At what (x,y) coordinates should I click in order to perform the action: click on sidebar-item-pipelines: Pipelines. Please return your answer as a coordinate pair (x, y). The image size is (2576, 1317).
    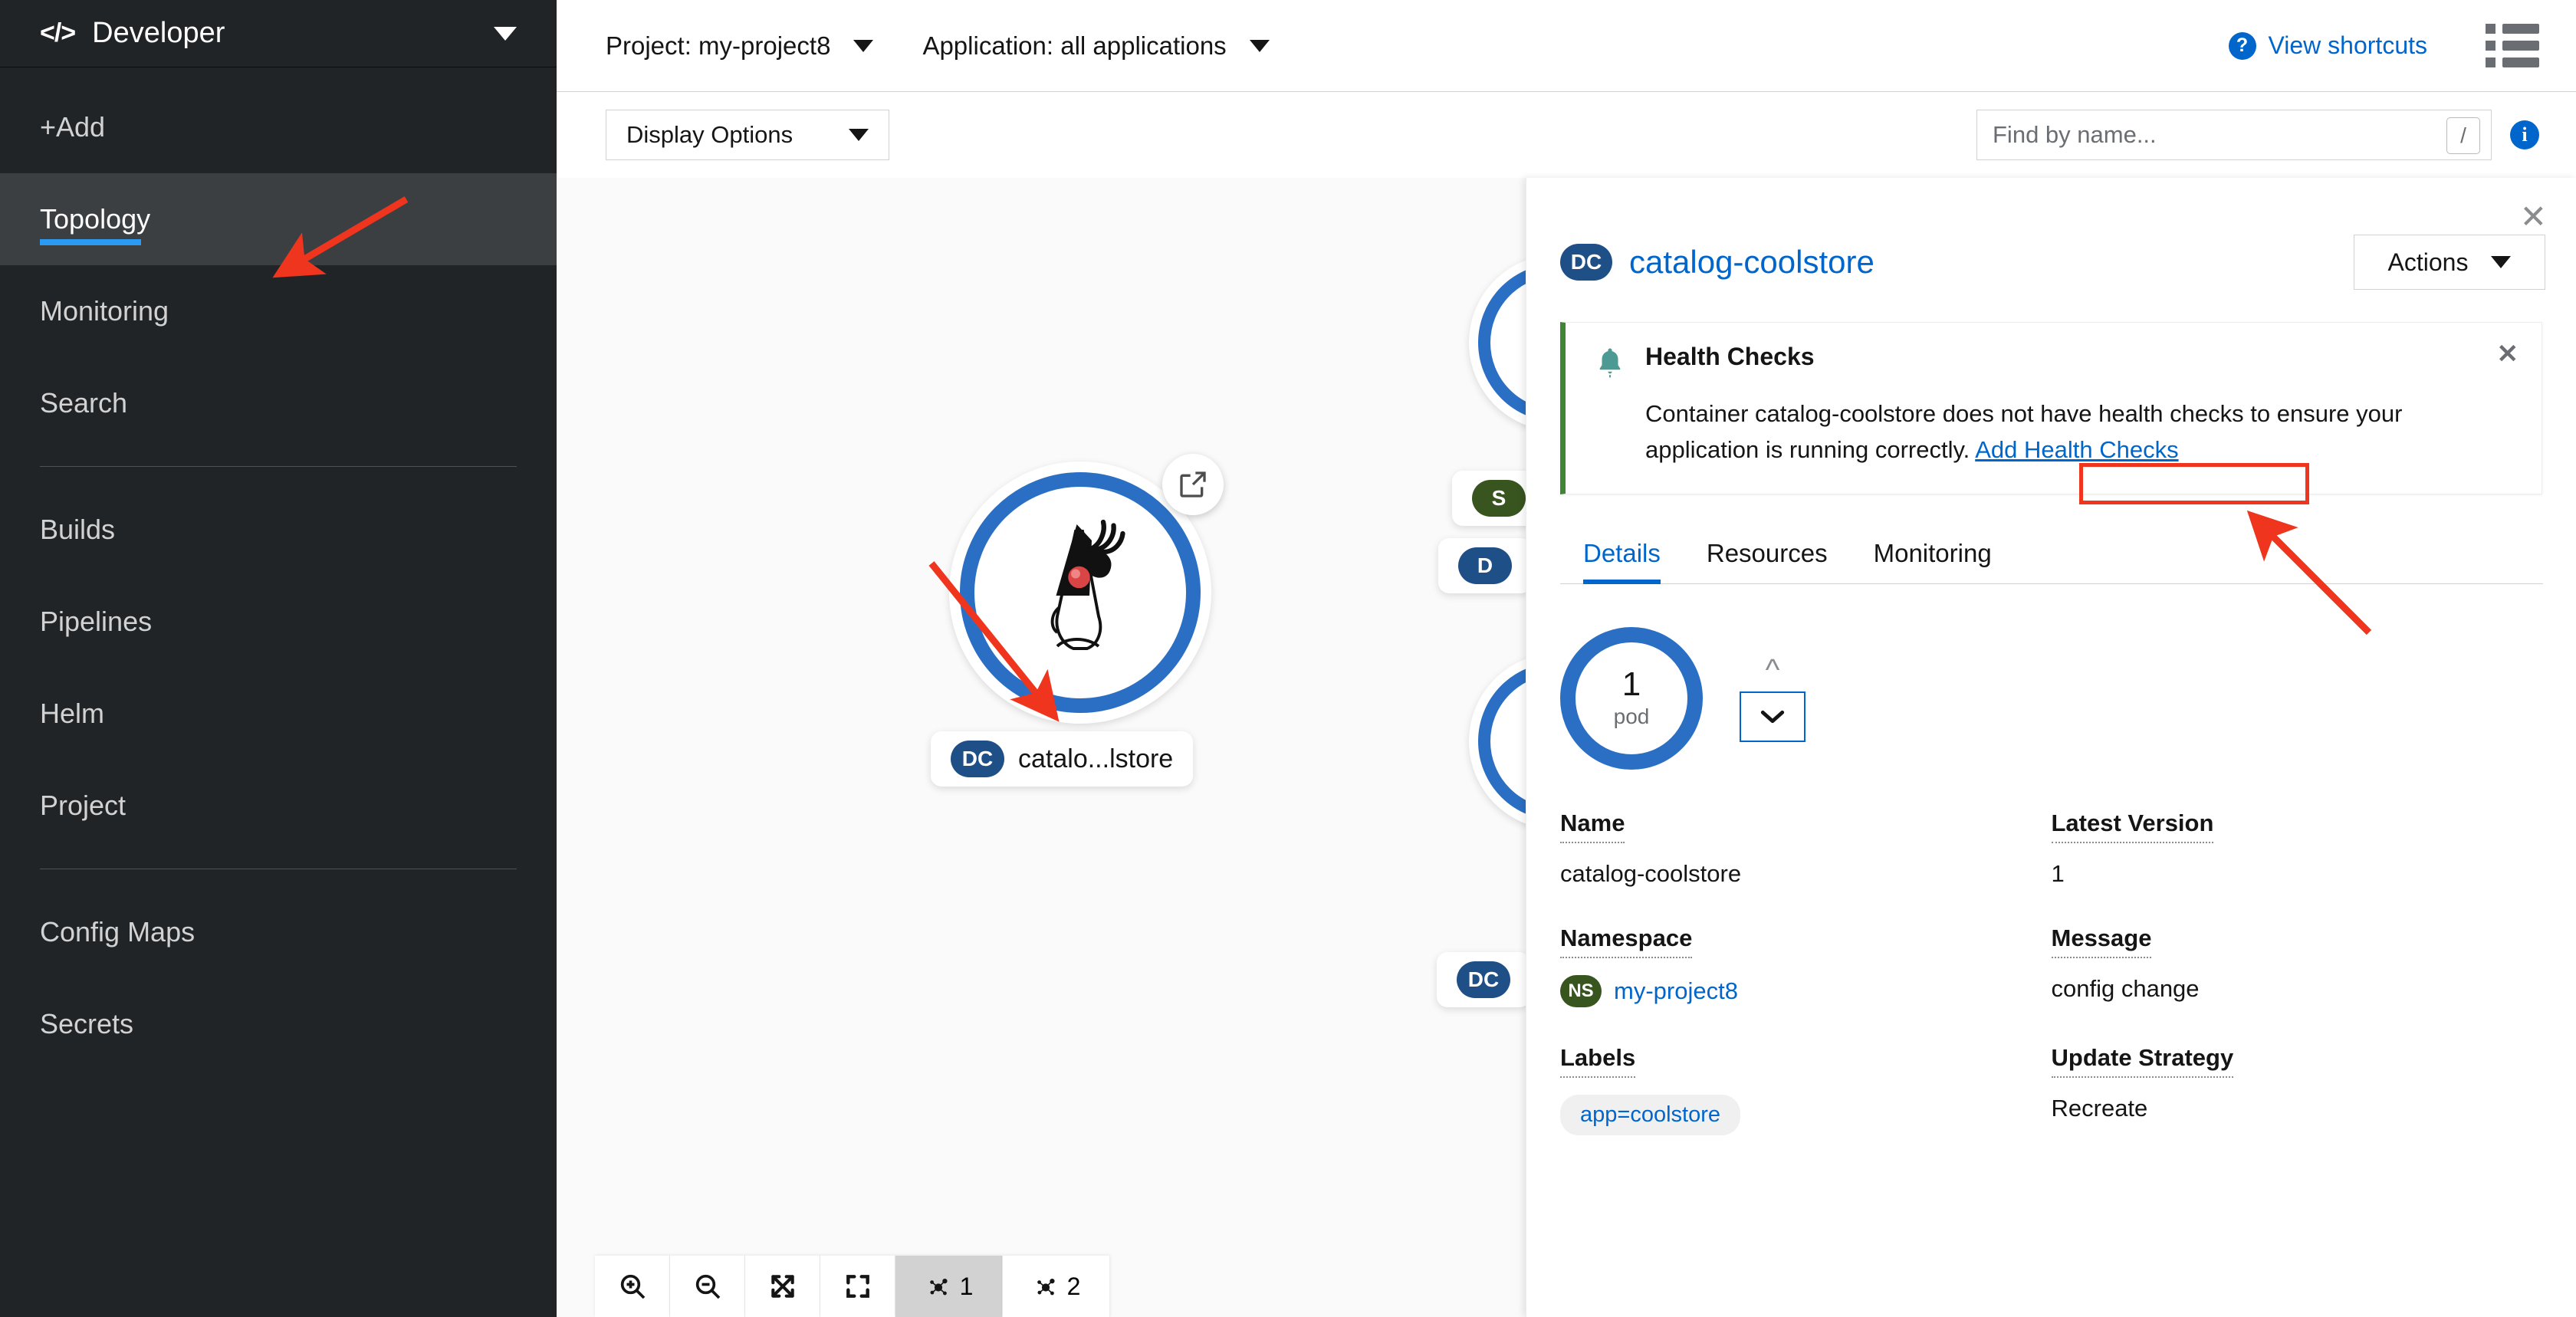
    Looking at the image, I should click on (278, 622).